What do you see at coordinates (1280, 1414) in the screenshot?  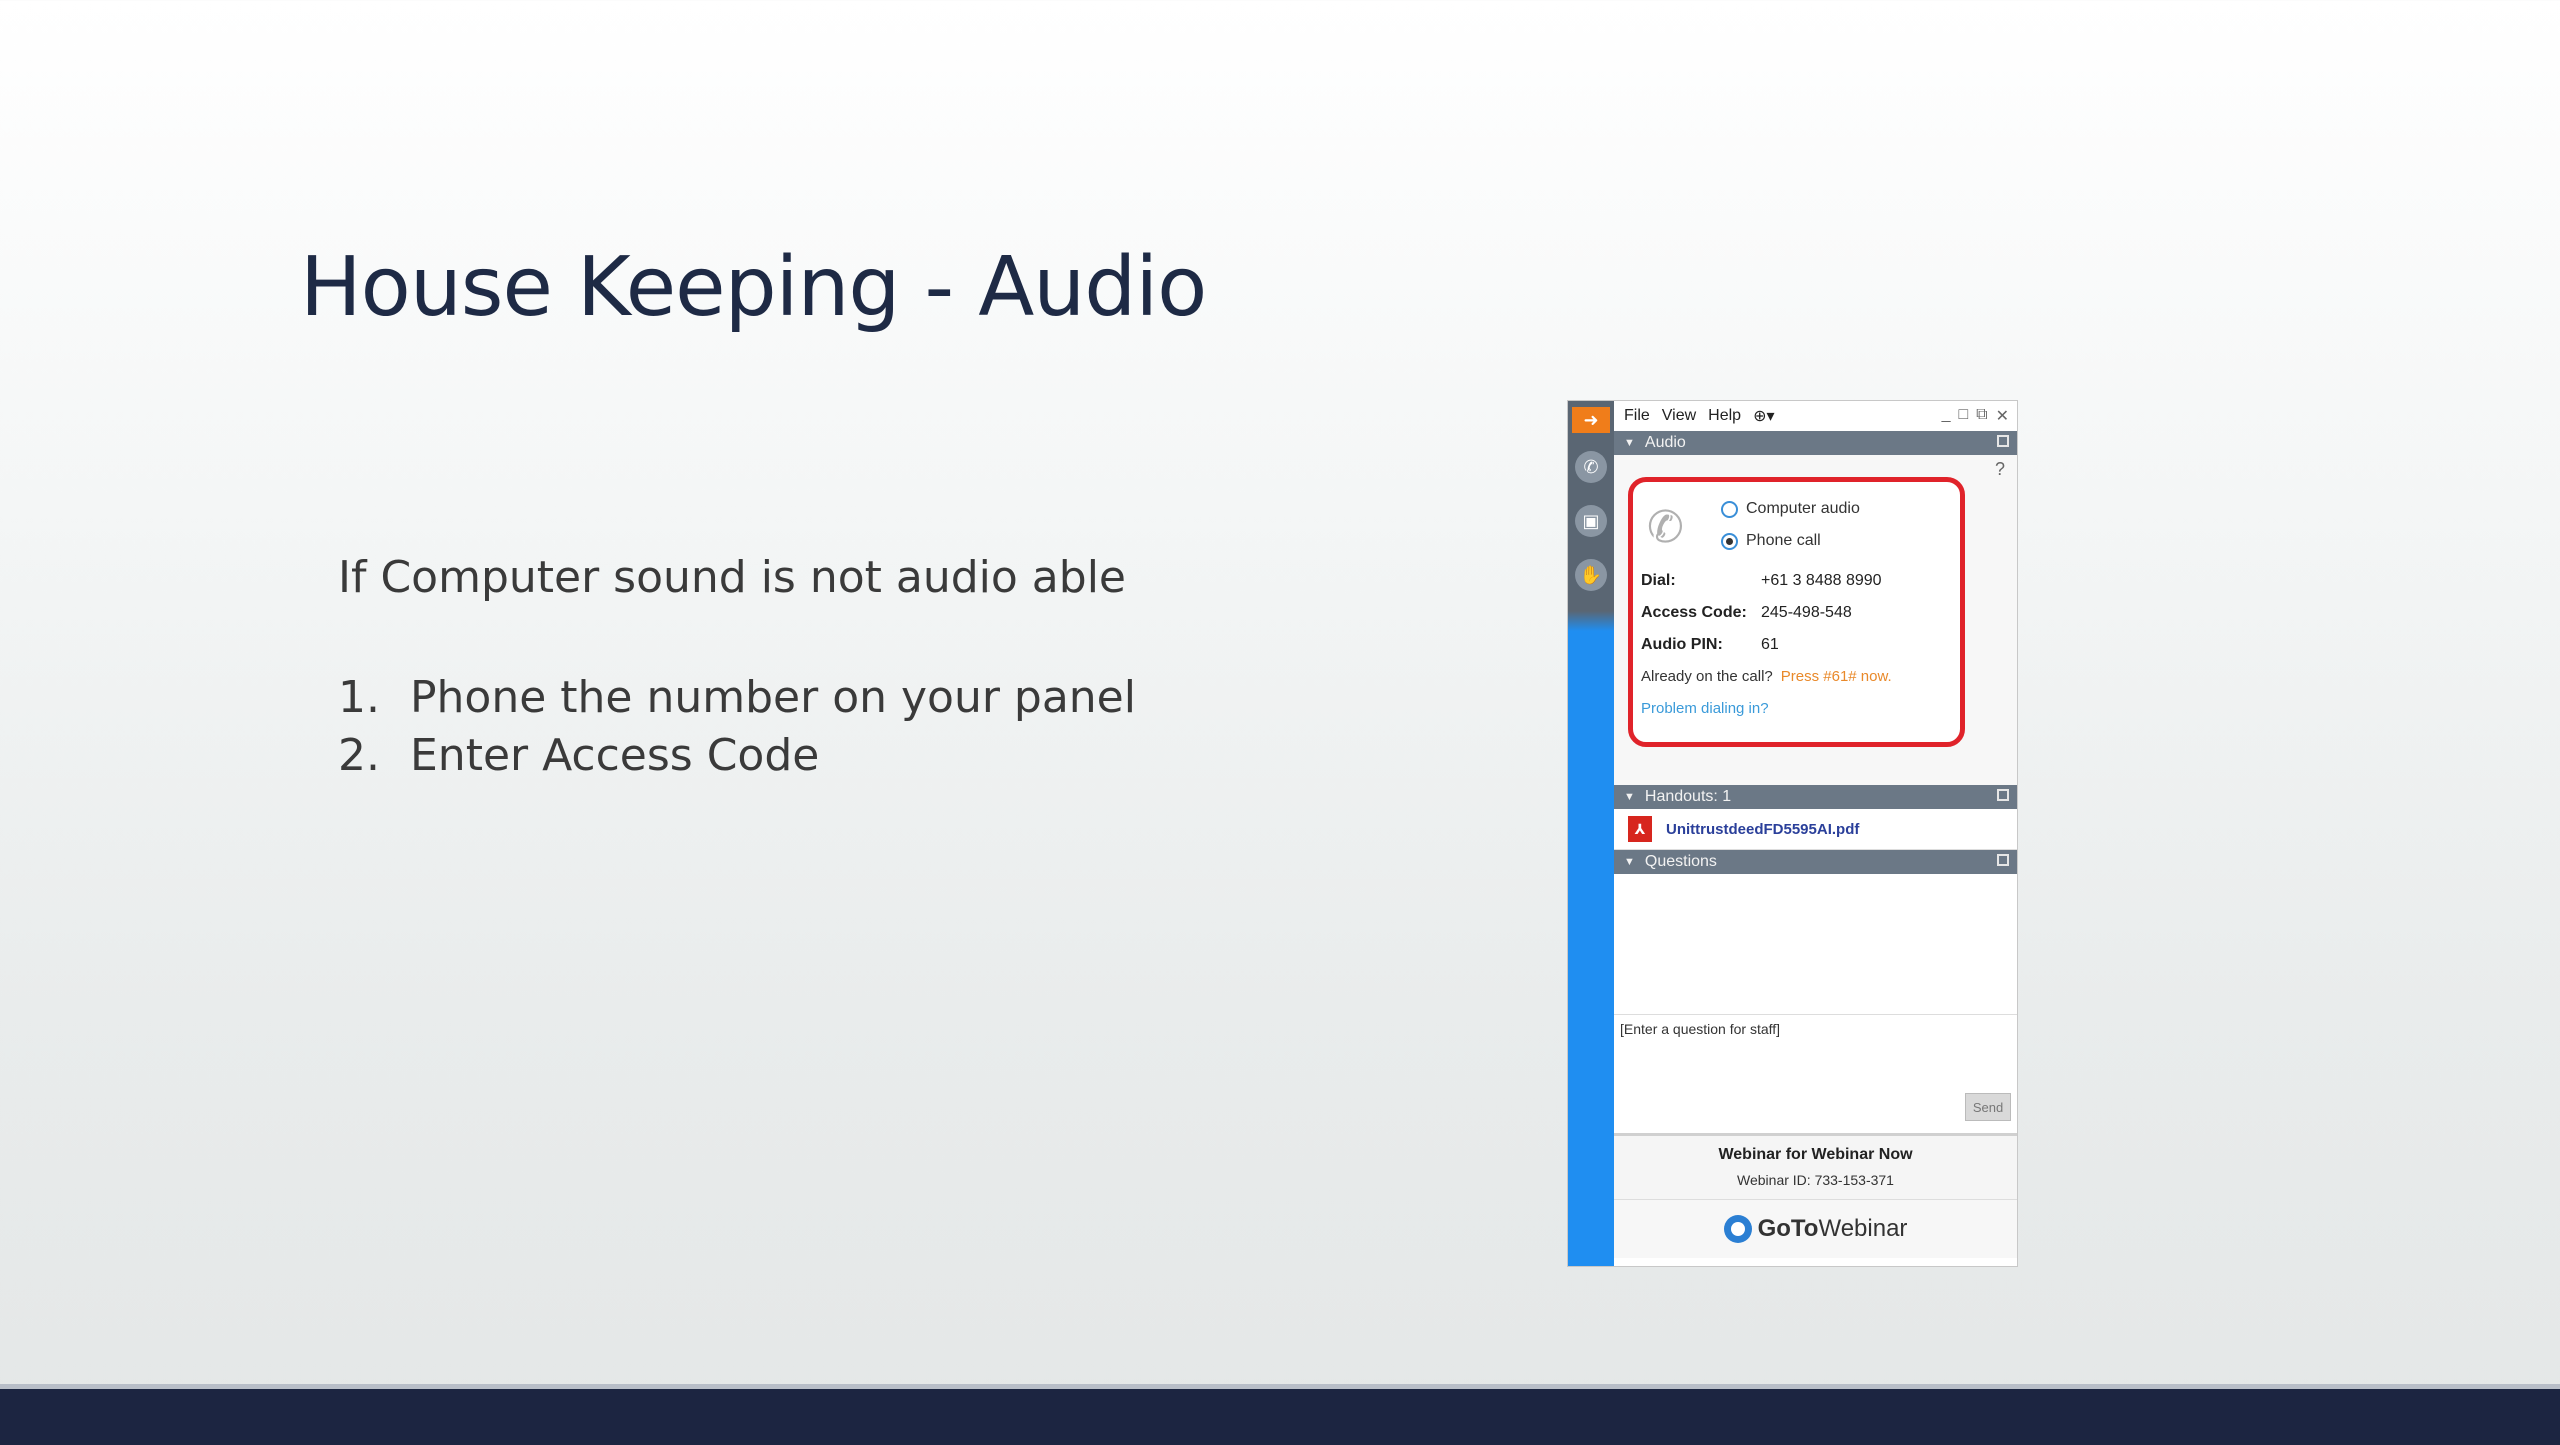 I see `slide-footer-bar` at bounding box center [1280, 1414].